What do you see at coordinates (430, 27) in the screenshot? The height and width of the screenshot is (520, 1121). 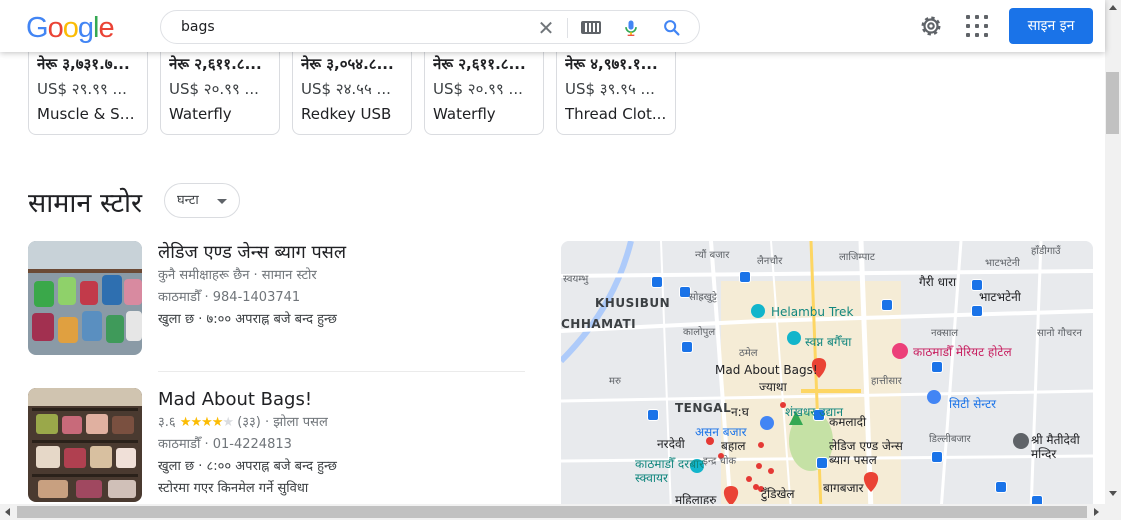 I see `search-box: bags ✕` at bounding box center [430, 27].